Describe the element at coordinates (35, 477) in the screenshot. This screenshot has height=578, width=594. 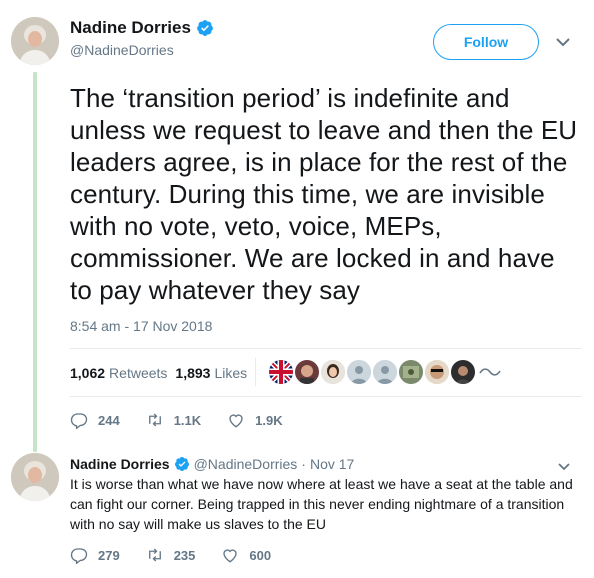
I see `reply-author-avatar` at that location.